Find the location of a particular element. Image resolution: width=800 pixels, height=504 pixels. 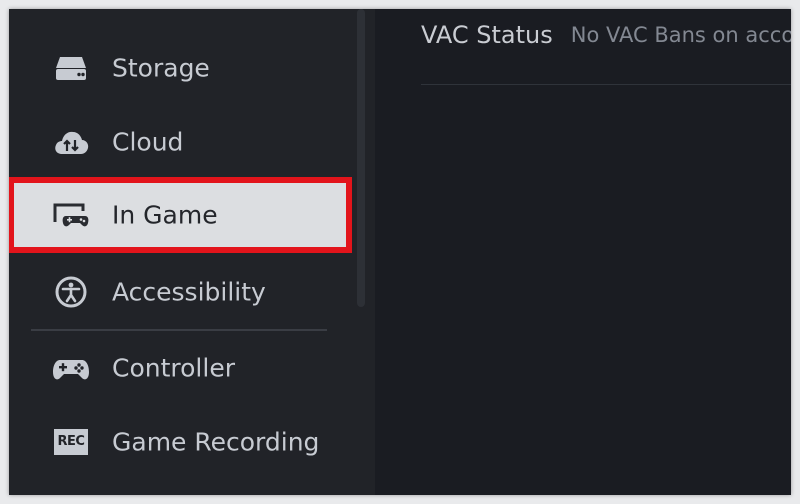

sidebar-item-cloud: Cloud is located at coordinates (180, 142).